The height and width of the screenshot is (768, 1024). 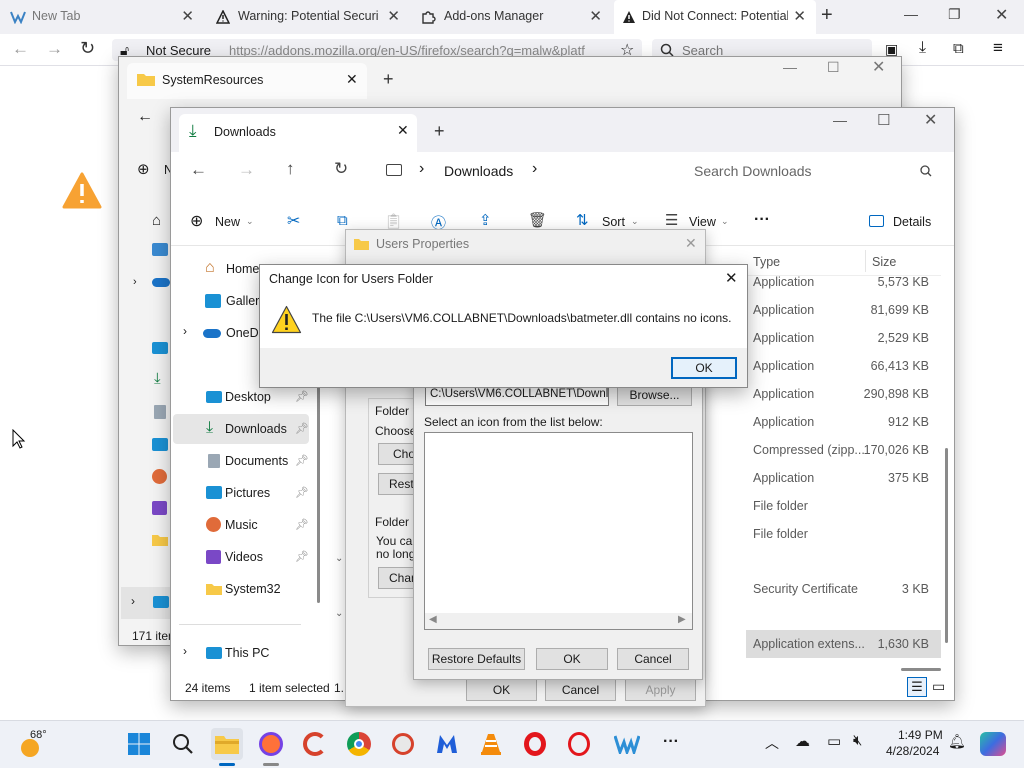 What do you see at coordinates (342, 220) in the screenshot?
I see `copy-icon: ⧉` at bounding box center [342, 220].